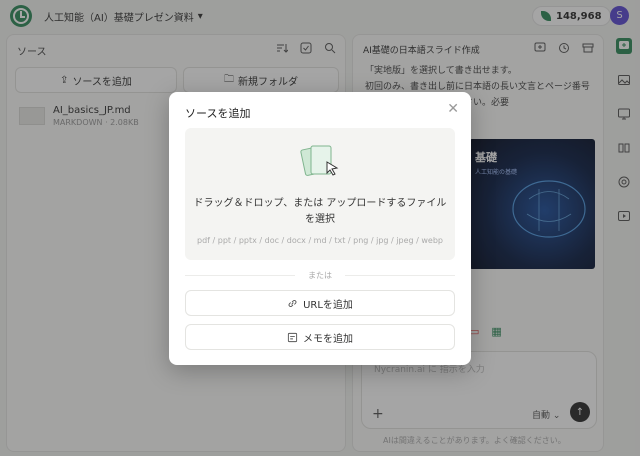 This screenshot has height=456, width=640. Describe the element at coordinates (328, 339) in the screenshot. I see `add-memo-label: メモを追加` at that location.